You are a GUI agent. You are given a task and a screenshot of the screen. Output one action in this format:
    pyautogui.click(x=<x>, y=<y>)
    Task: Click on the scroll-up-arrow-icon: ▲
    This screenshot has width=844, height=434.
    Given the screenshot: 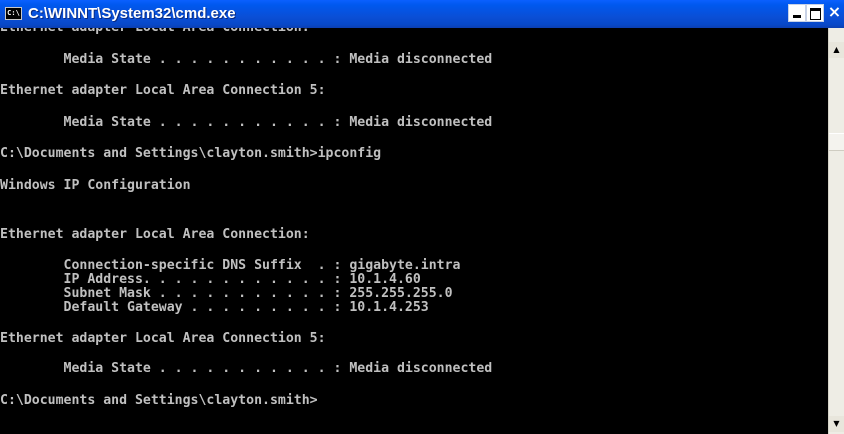 What is the action you would take?
    pyautogui.click(x=836, y=49)
    